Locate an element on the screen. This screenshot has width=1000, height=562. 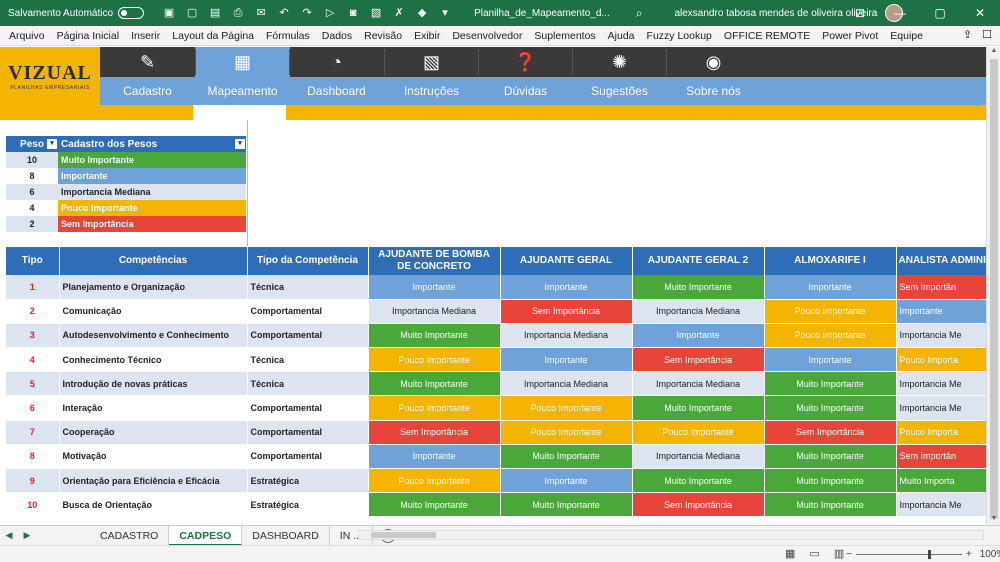
zoom-slider is located at coordinates (908, 554).